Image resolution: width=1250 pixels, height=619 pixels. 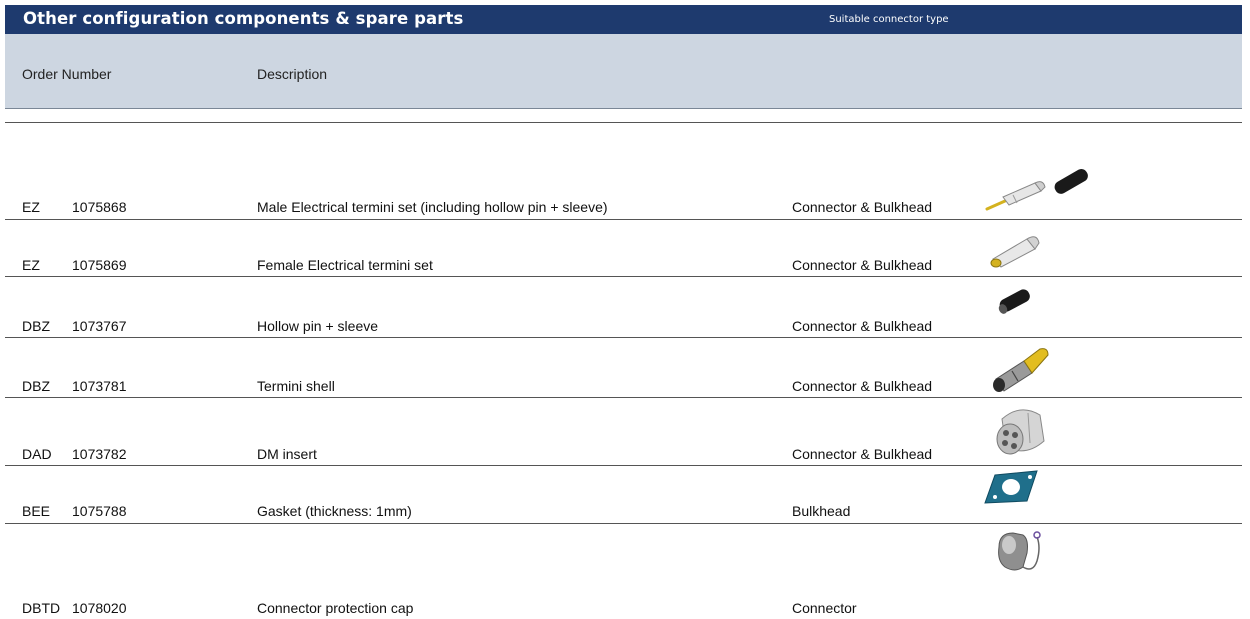 I want to click on dm-insert-icon, so click(x=1020, y=432).